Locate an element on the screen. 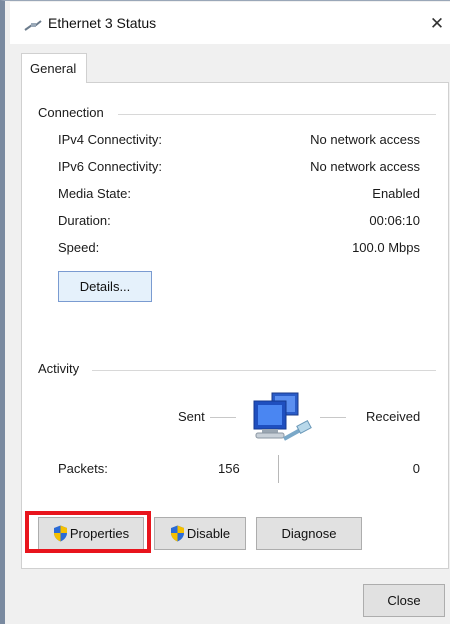  received-line is located at coordinates (333, 417).